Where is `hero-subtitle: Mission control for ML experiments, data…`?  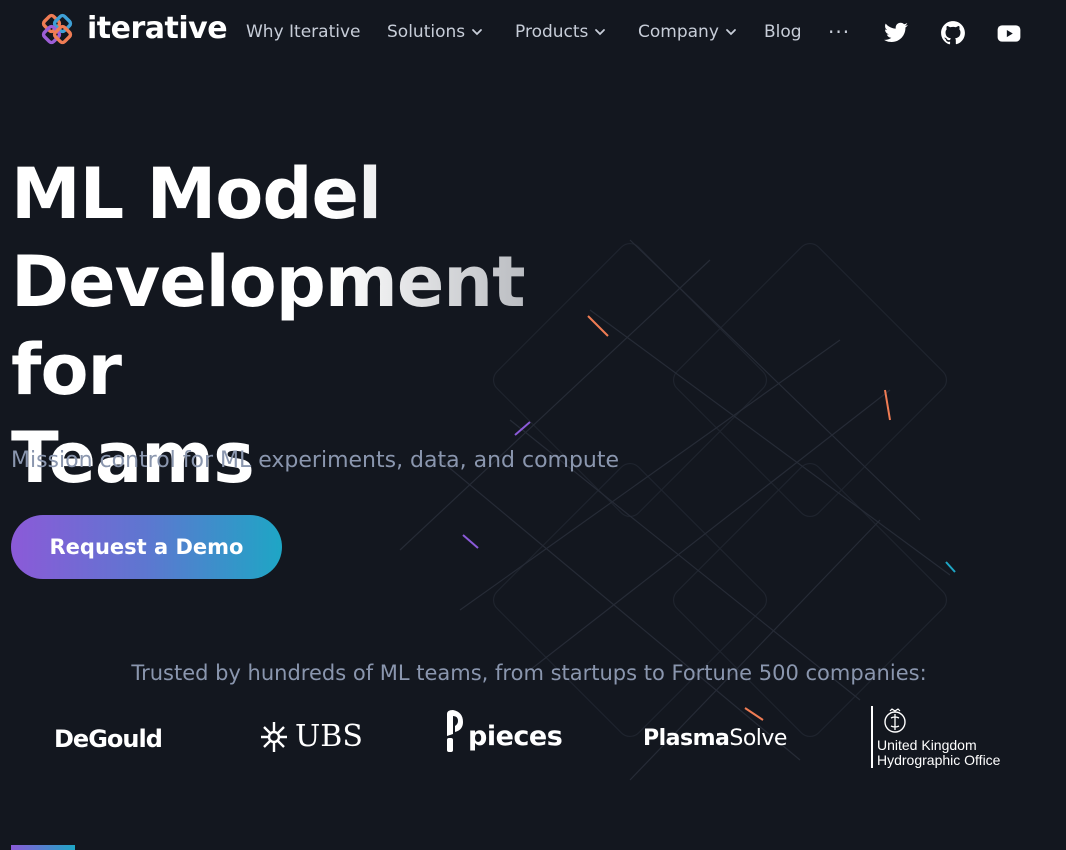
hero-subtitle: Mission control for ML experiments, data… is located at coordinates (315, 460).